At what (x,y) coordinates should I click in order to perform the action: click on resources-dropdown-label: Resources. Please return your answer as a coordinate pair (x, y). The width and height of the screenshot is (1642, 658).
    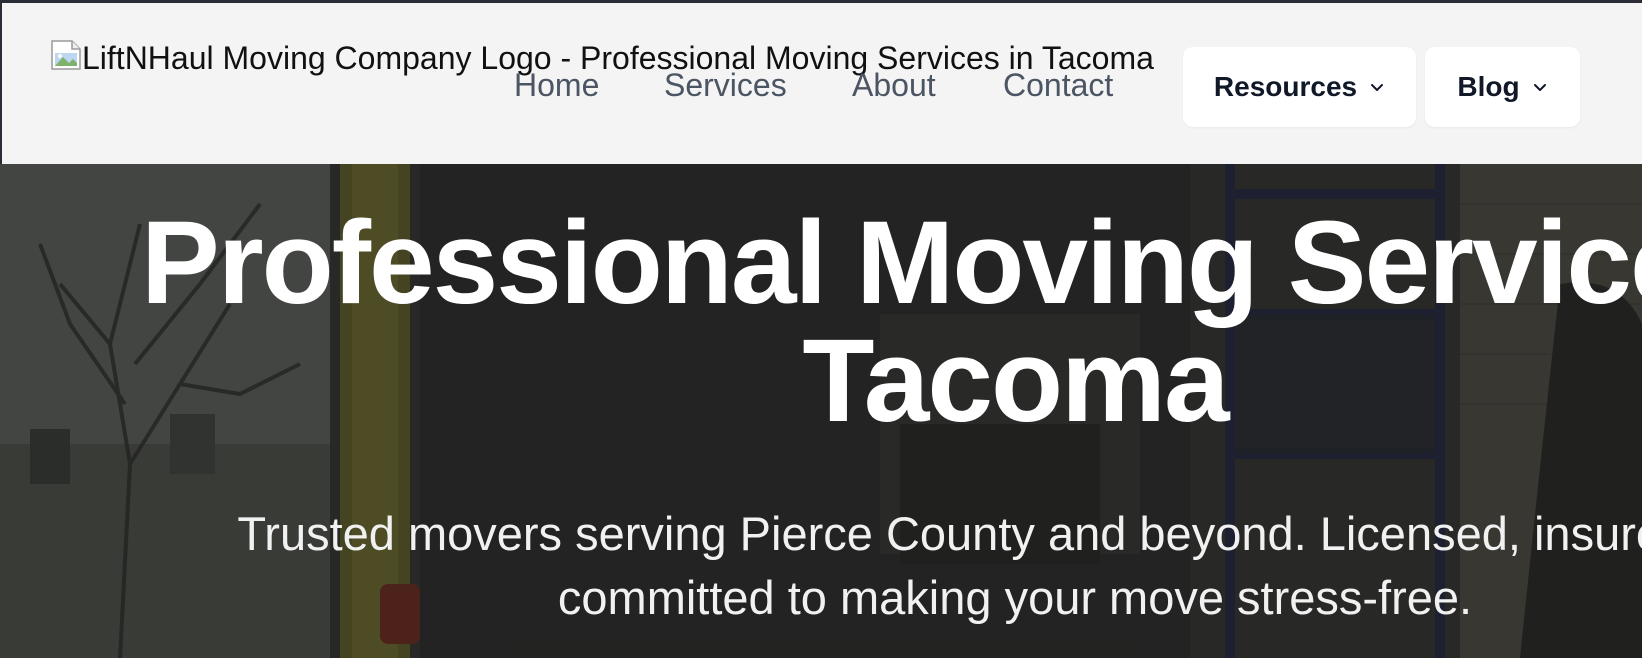
    Looking at the image, I should click on (1285, 86).